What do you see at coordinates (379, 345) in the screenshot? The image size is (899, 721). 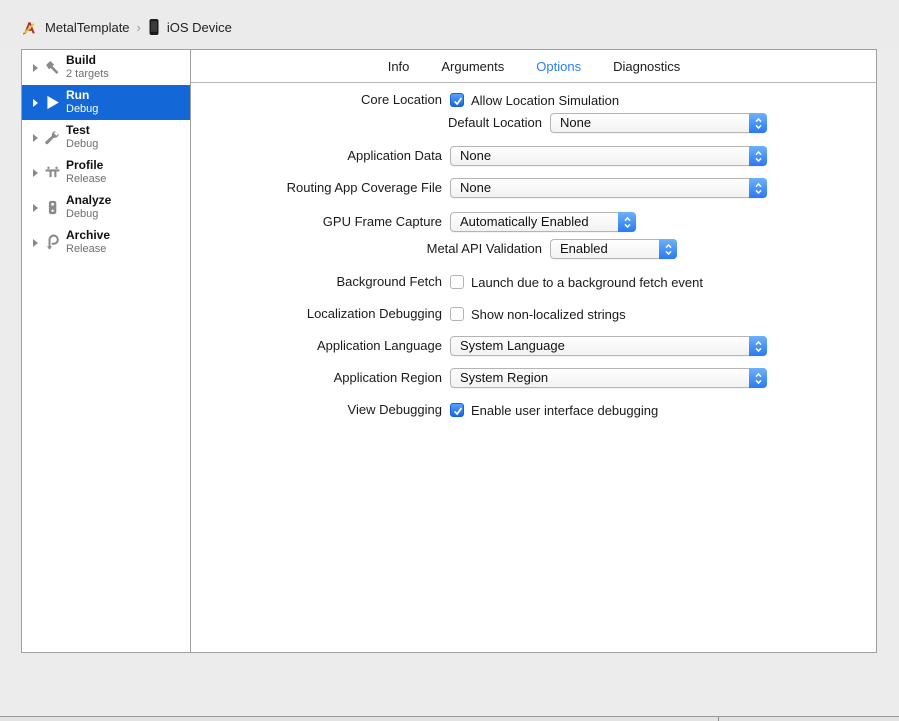 I see `field-label: Application Language` at bounding box center [379, 345].